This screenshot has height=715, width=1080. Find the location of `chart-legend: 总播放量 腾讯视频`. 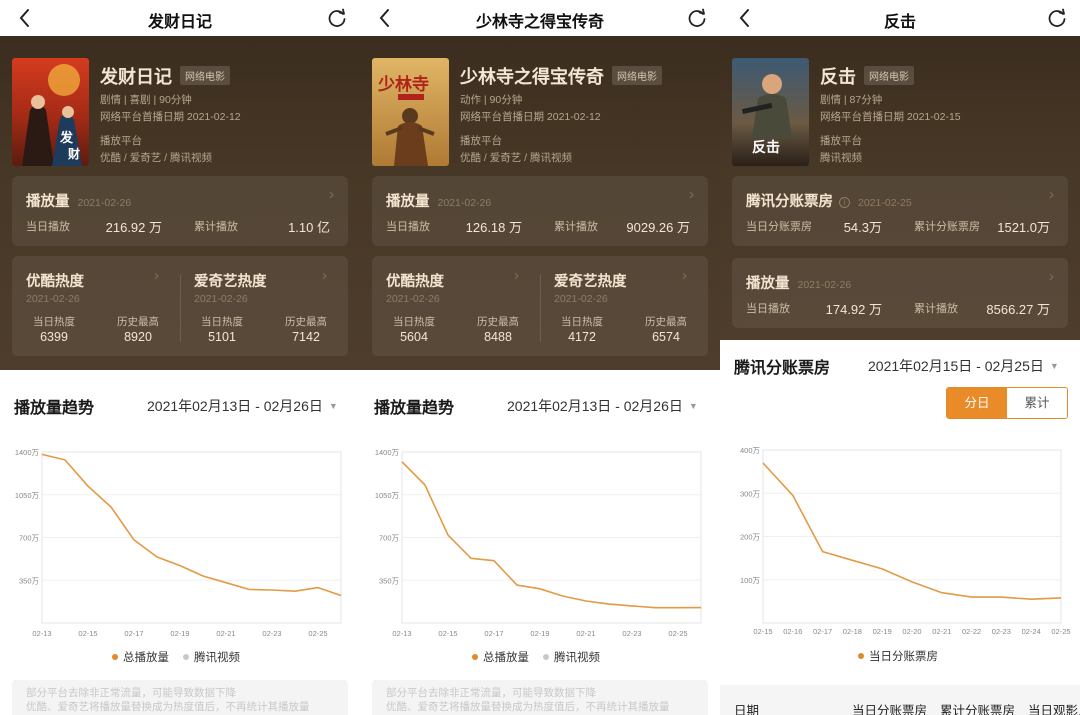

chart-legend: 总播放量 腾讯视频 is located at coordinates (543, 657).